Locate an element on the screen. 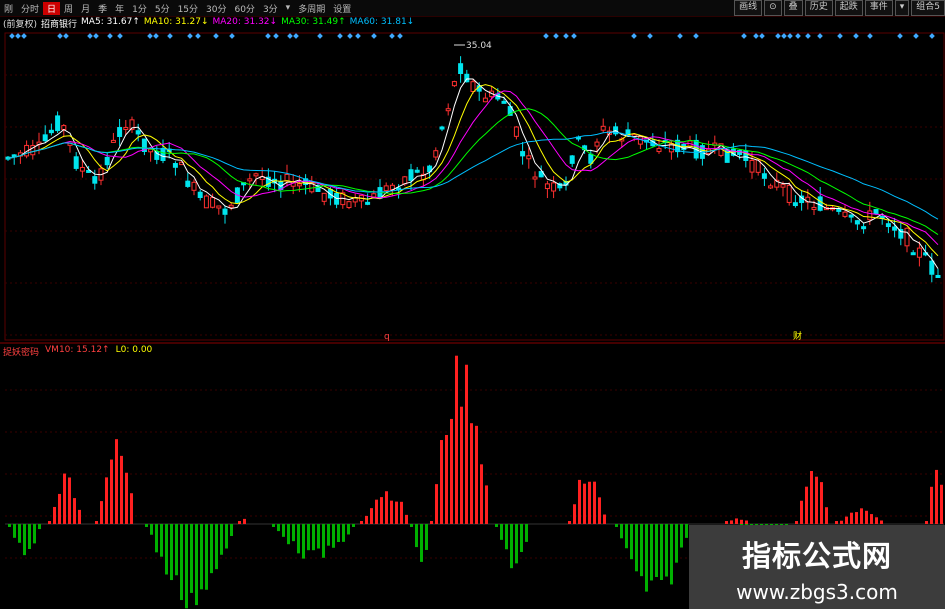 This screenshot has width=945, height=609. watermark-url: www.zbgs3.com is located at coordinates (817, 592).